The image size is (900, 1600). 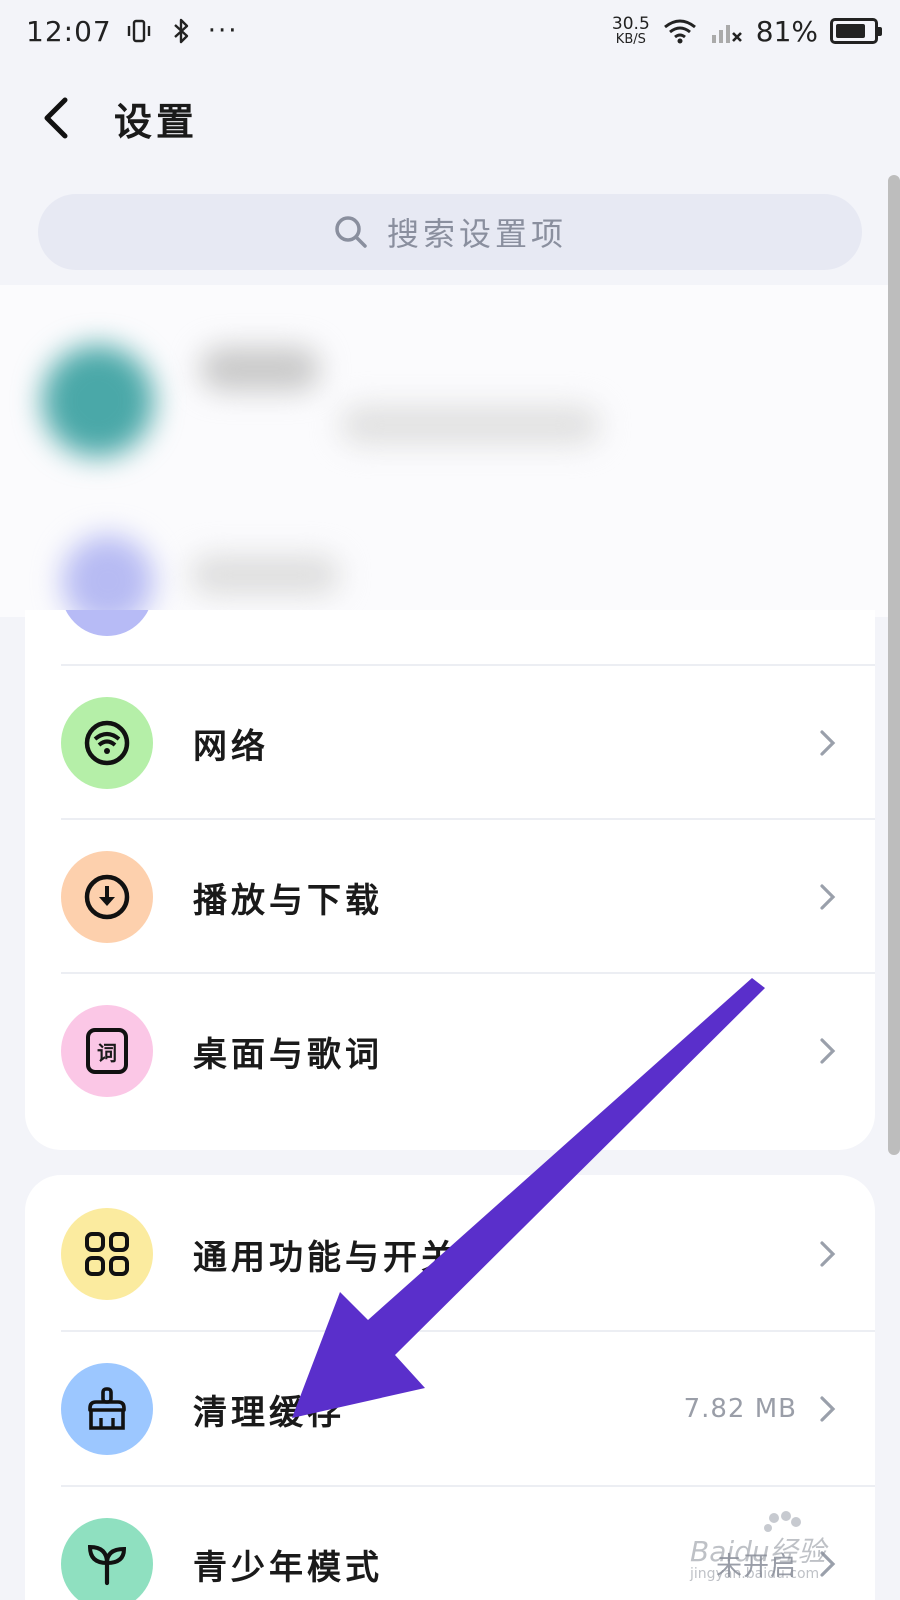 I want to click on row-label: 青少年模式, so click(x=288, y=1567).